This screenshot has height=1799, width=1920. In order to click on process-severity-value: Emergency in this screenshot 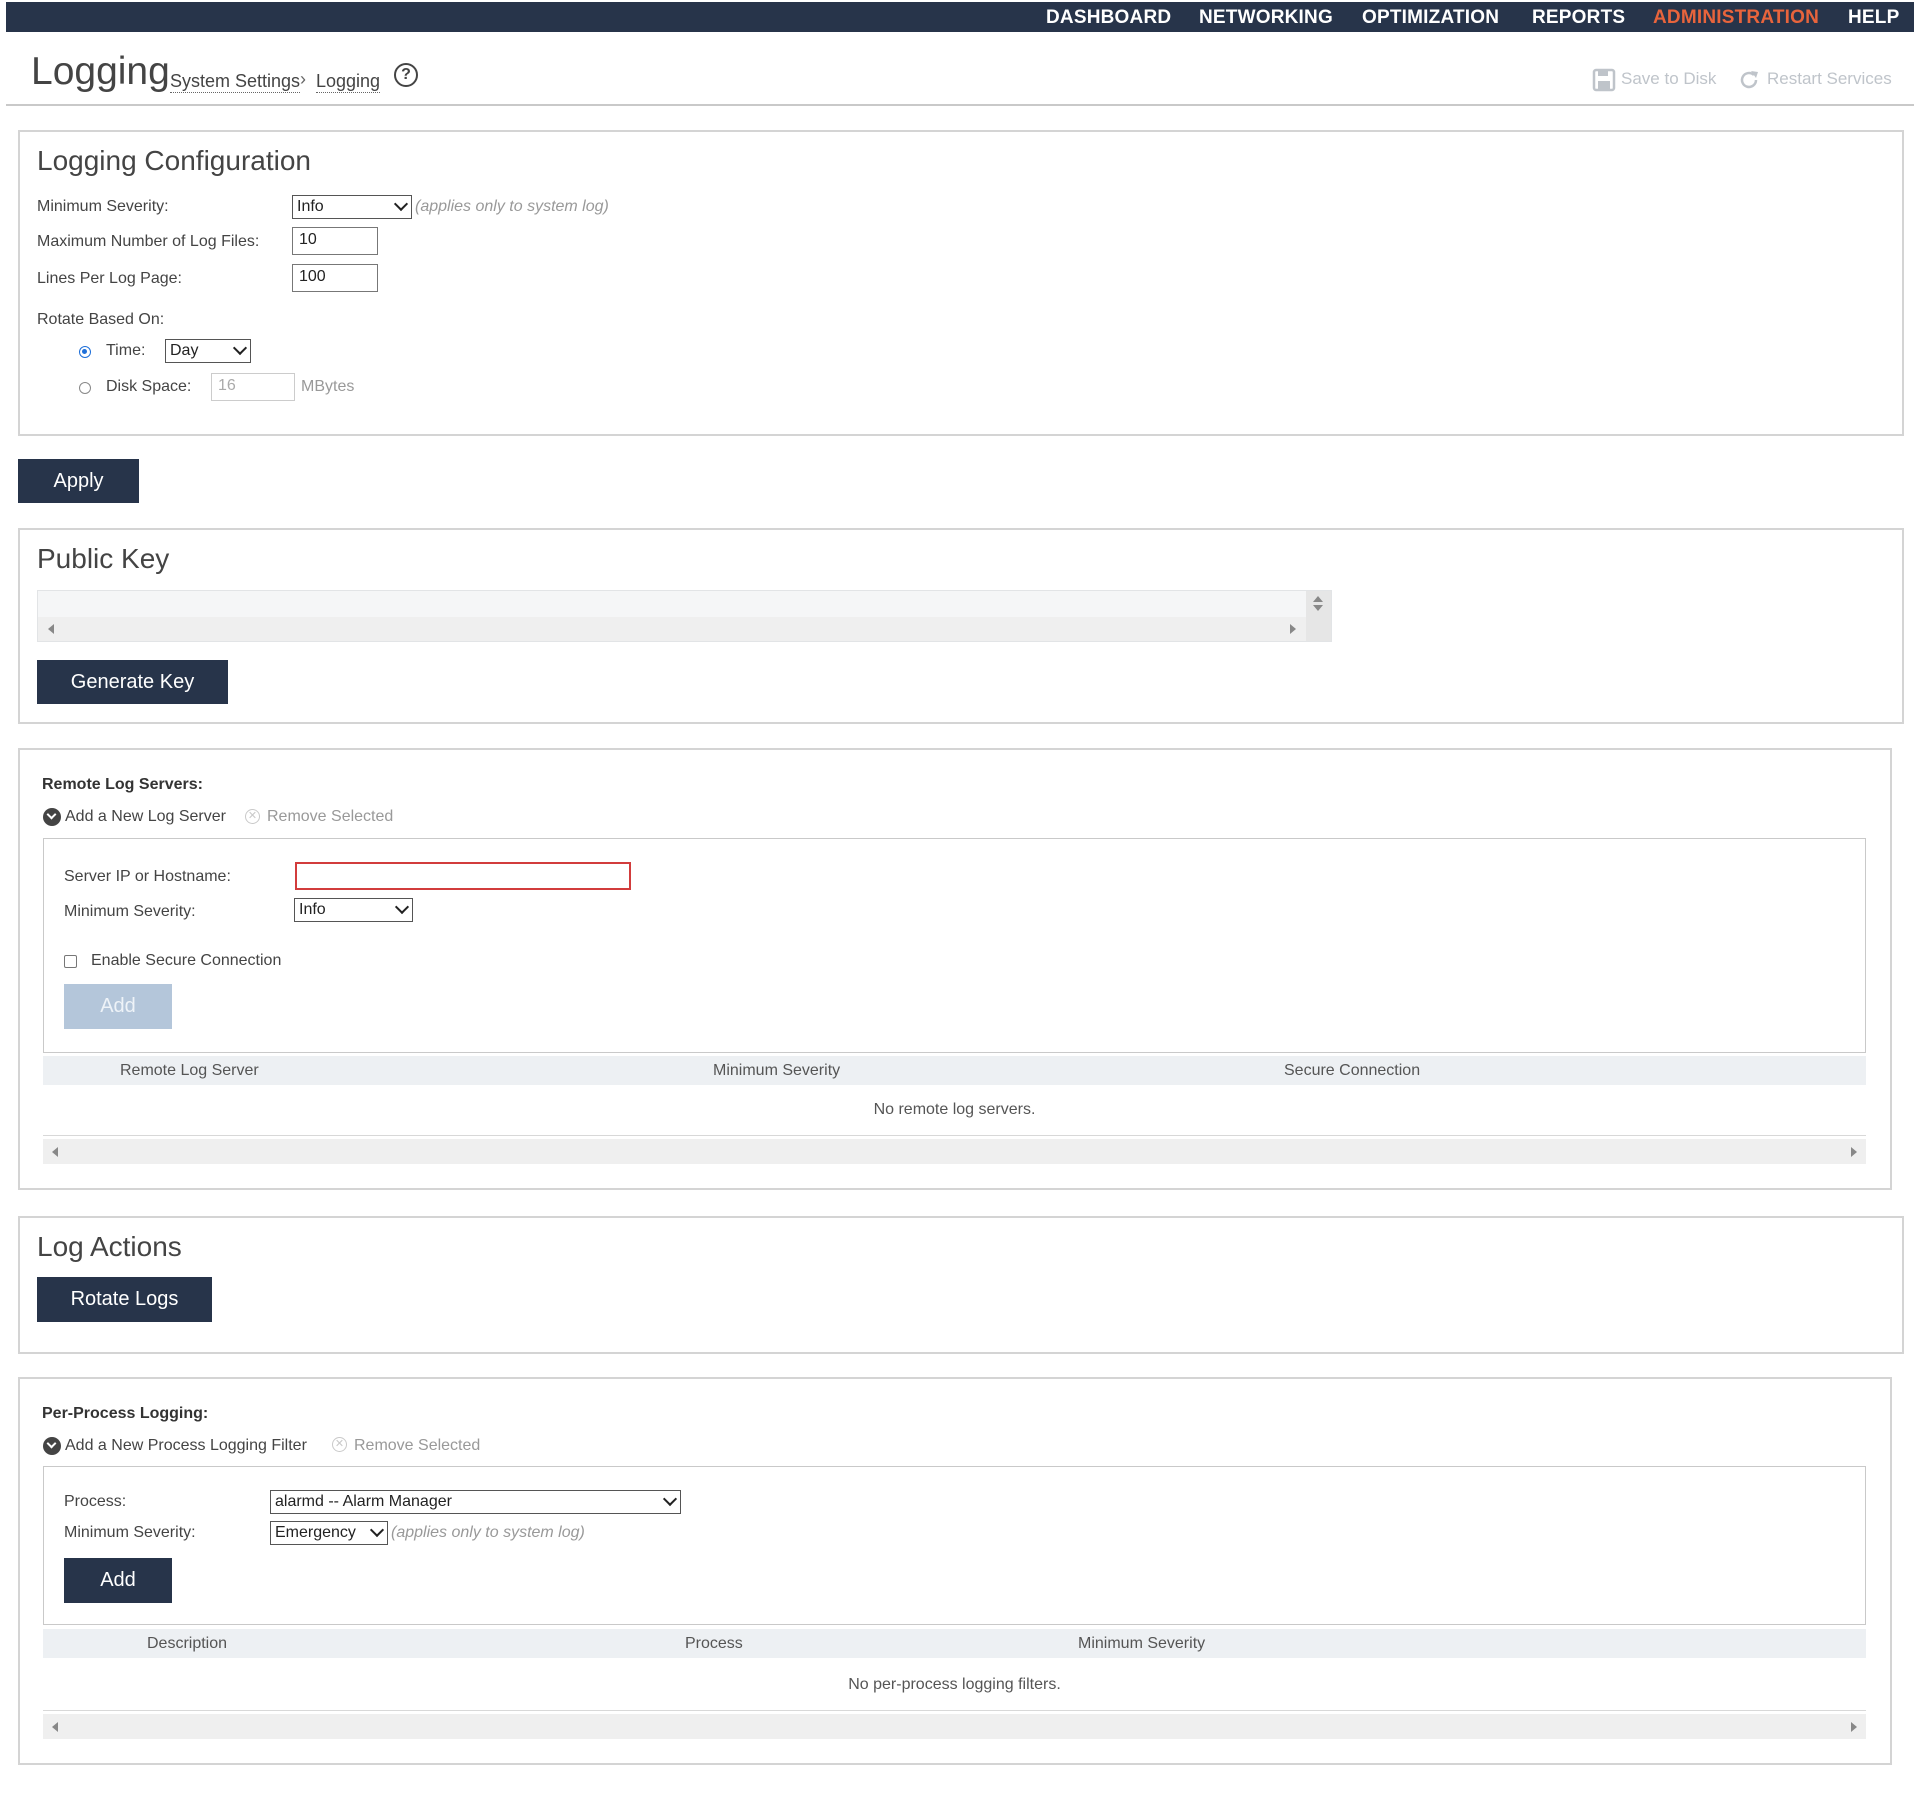, I will do `click(315, 1532)`.